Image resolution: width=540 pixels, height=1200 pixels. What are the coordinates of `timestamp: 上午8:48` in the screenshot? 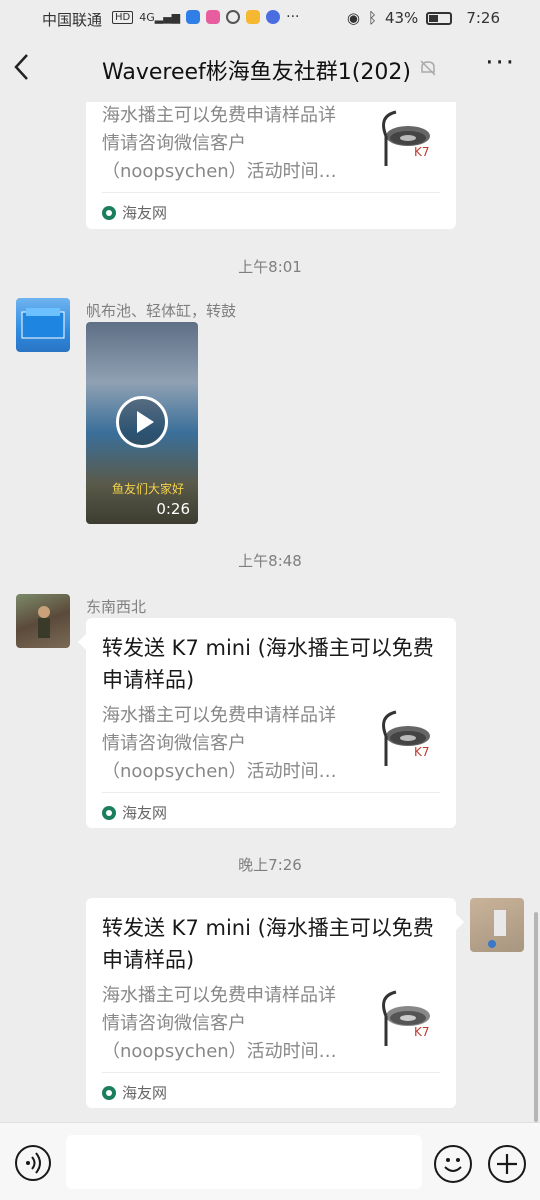 It's located at (270, 561).